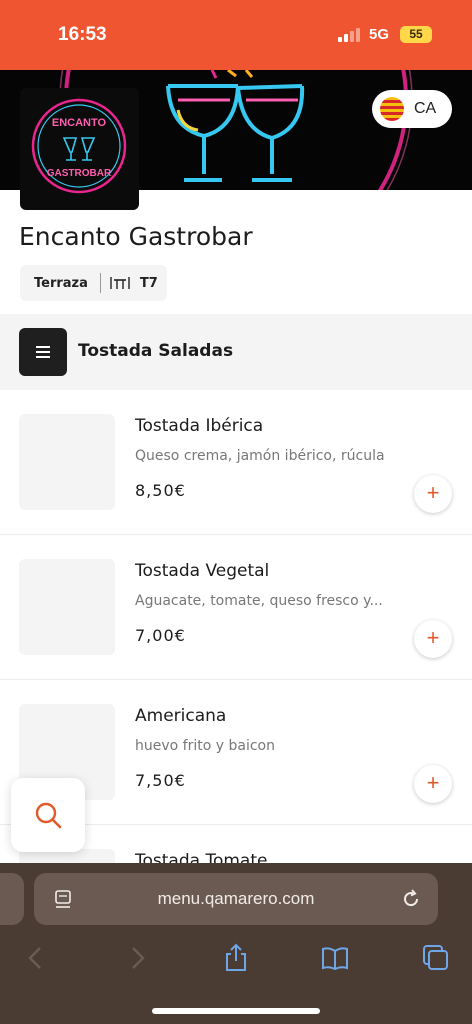  Describe the element at coordinates (12, 899) in the screenshot. I see `previous-tab-preview` at that location.